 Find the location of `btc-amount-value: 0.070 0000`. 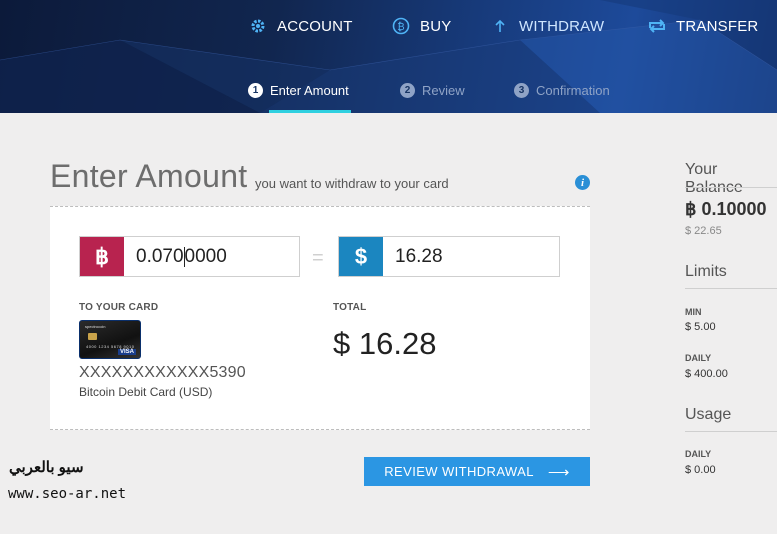

btc-amount-value: 0.070 0000 is located at coordinates (211, 256).